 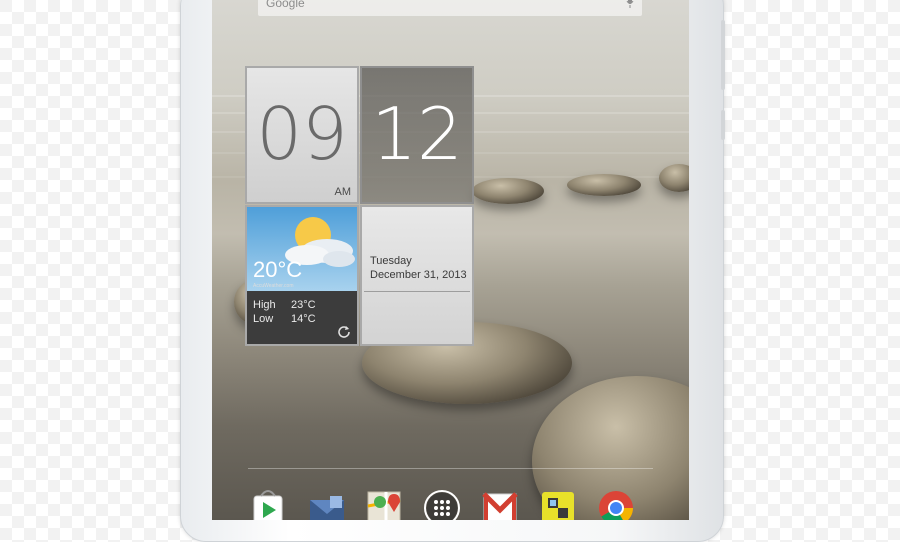 What do you see at coordinates (278, 269) in the screenshot?
I see `weather-temperature: 20°C` at bounding box center [278, 269].